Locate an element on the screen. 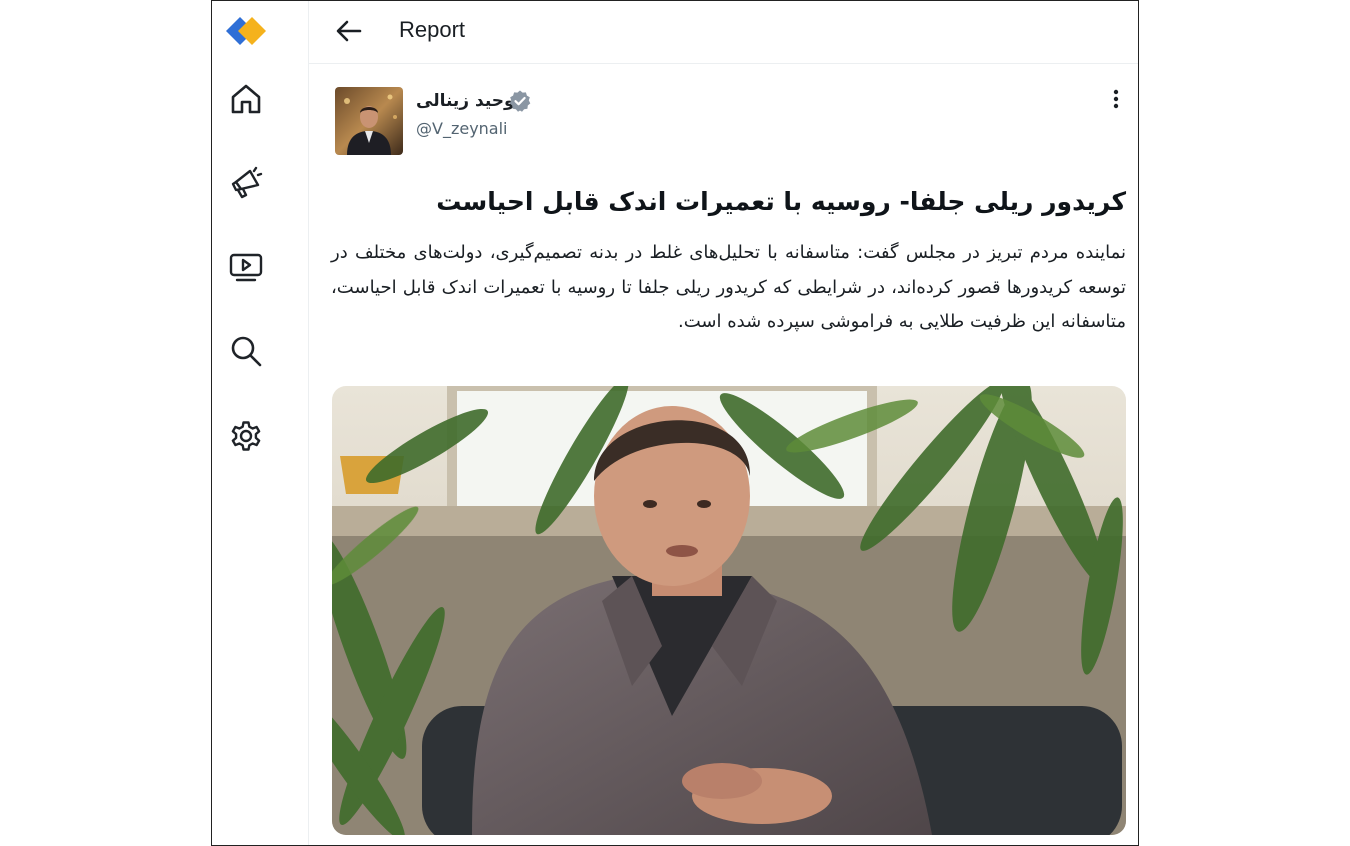 The height and width of the screenshot is (846, 1350). more-options-button is located at coordinates (1116, 99).